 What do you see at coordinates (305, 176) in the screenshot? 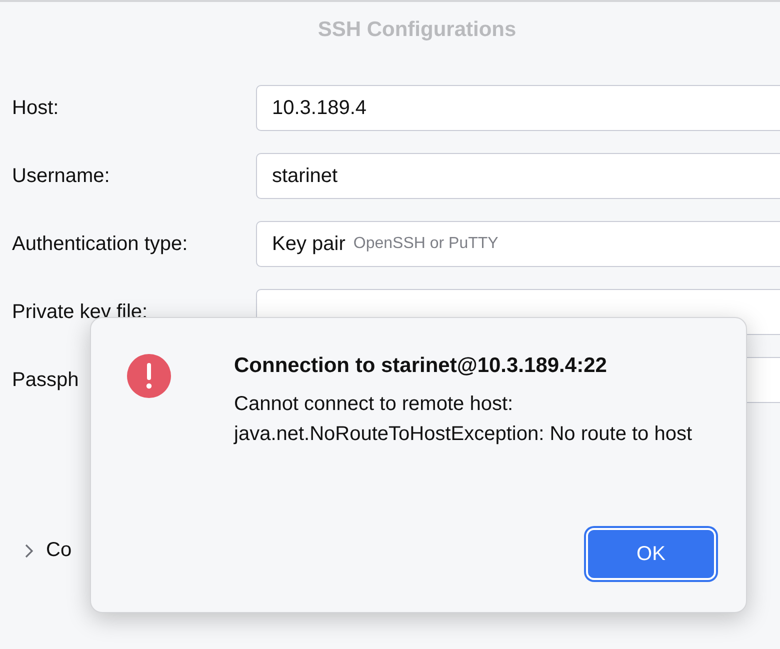
I see `field-value: starinet` at bounding box center [305, 176].